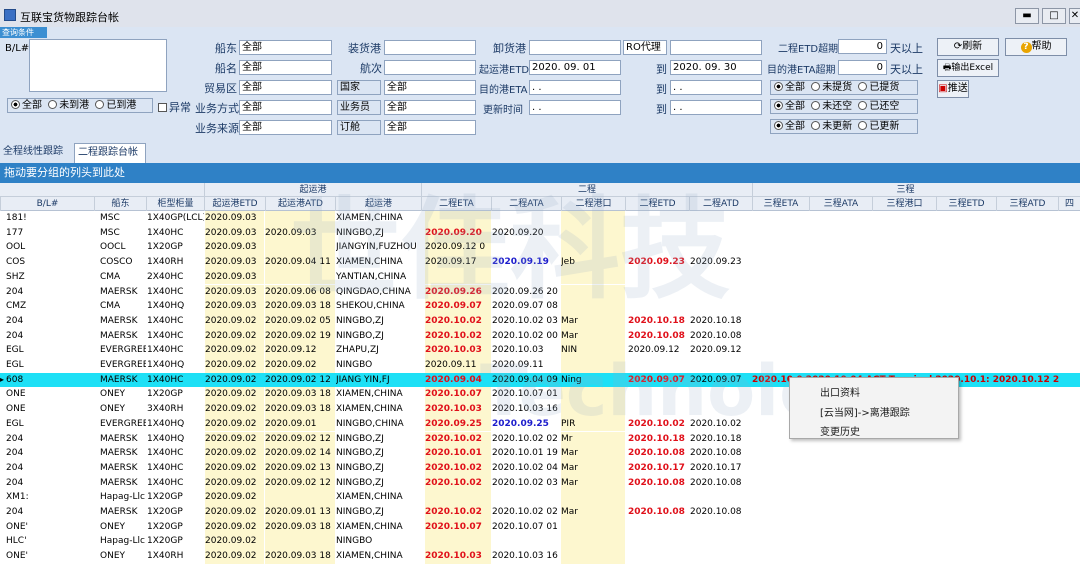 The width and height of the screenshot is (1080, 571). I want to click on cell-ata2: 2020.10.01 19, so click(526, 453).